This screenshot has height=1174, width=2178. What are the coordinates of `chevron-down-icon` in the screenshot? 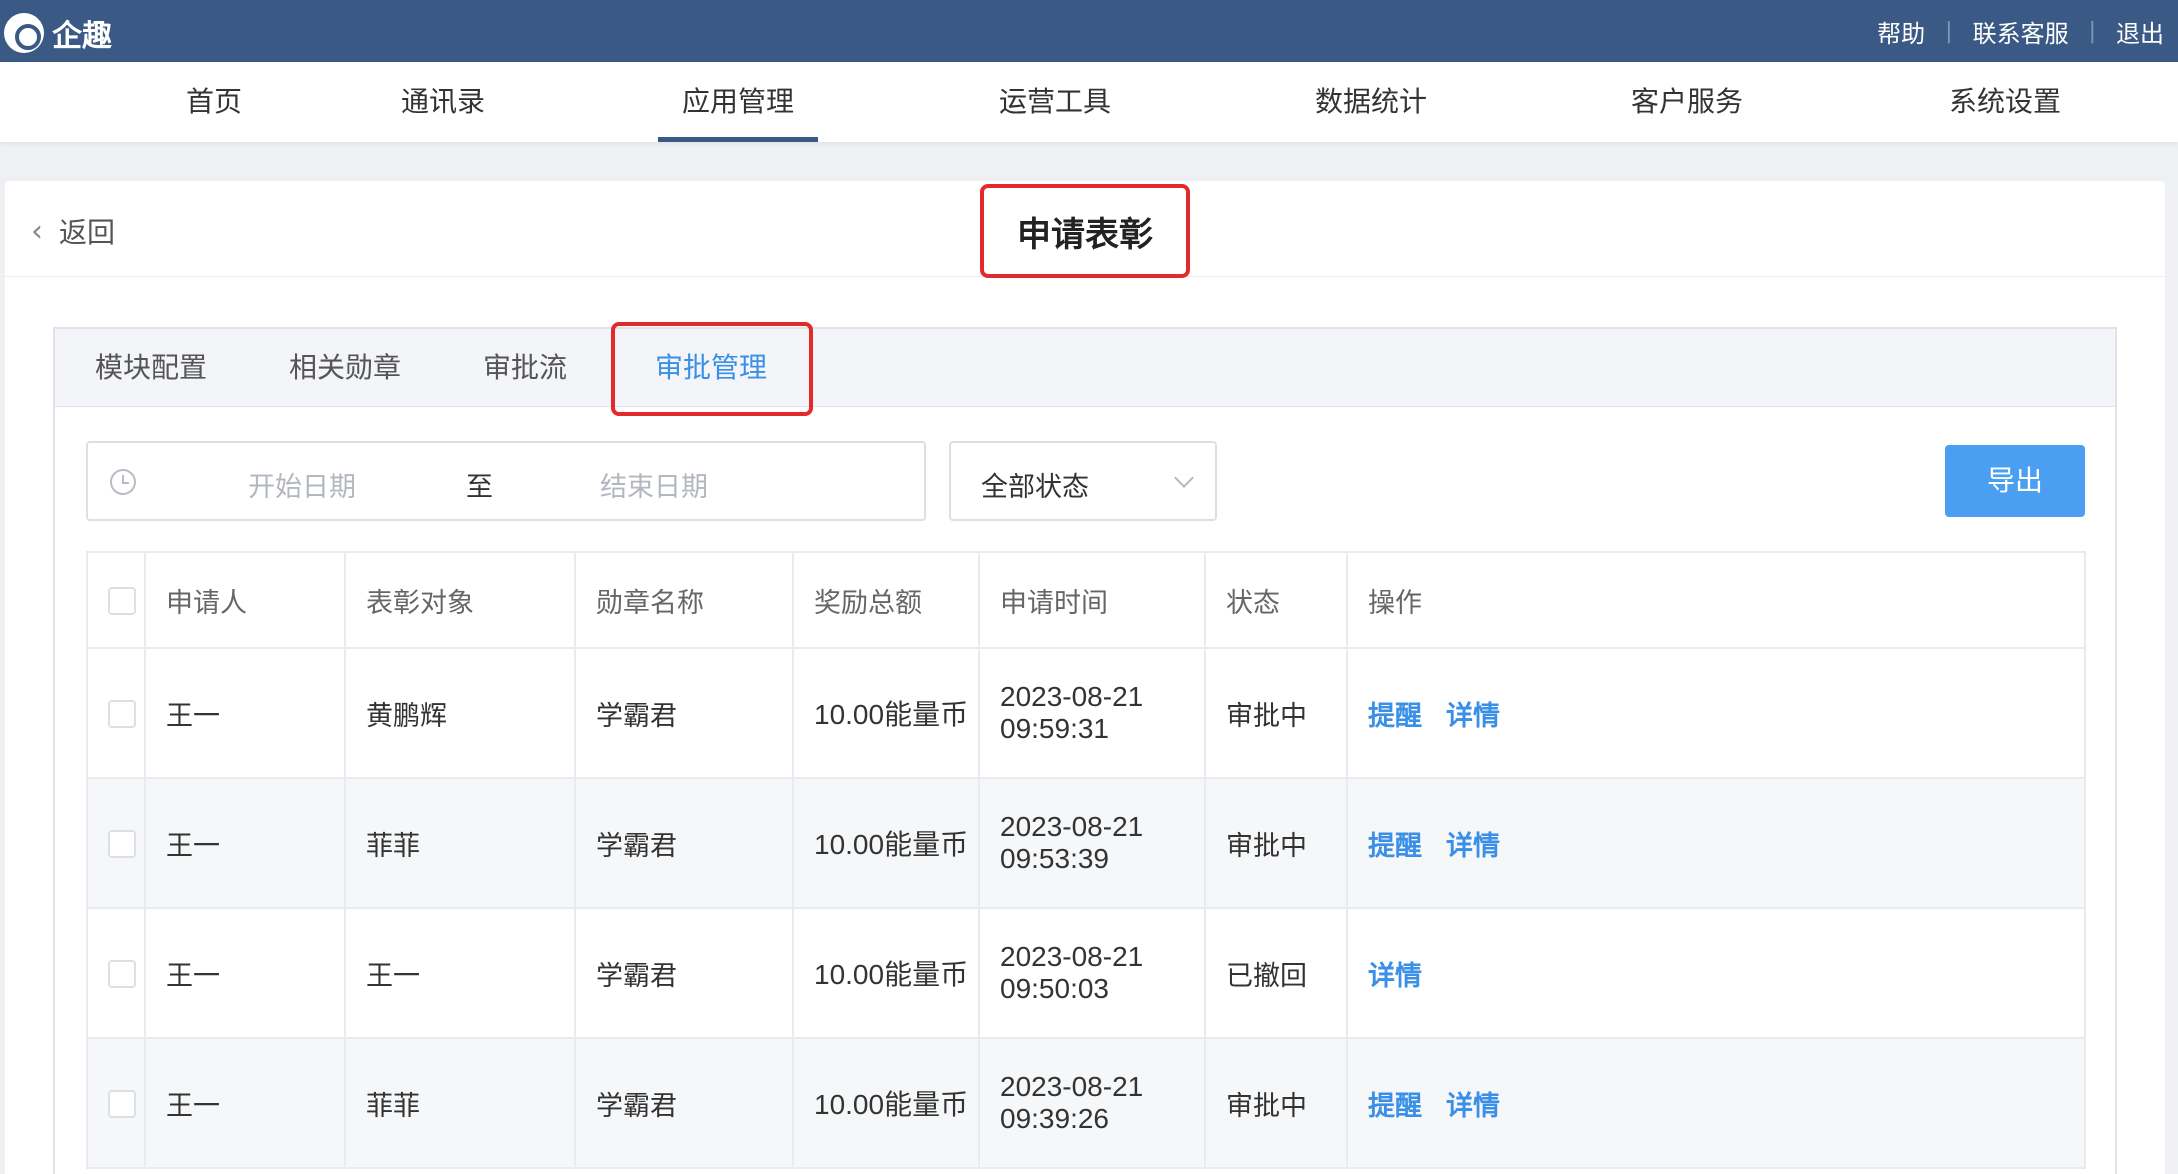 It's located at (1184, 478).